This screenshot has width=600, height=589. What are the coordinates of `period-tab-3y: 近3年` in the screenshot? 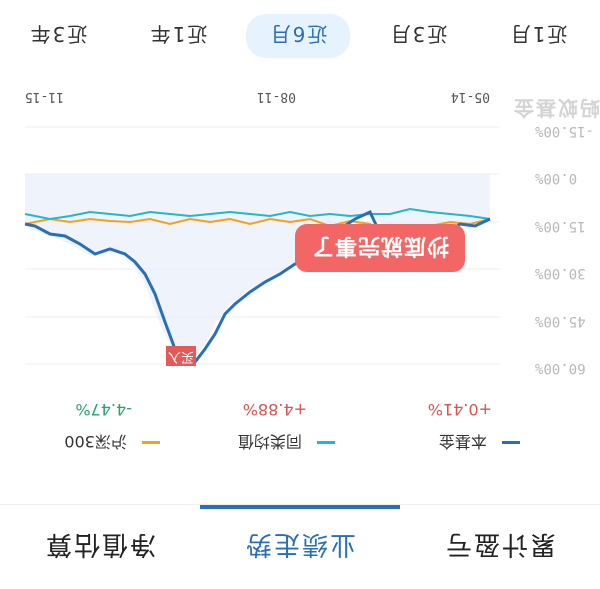 It's located at (58, 36).